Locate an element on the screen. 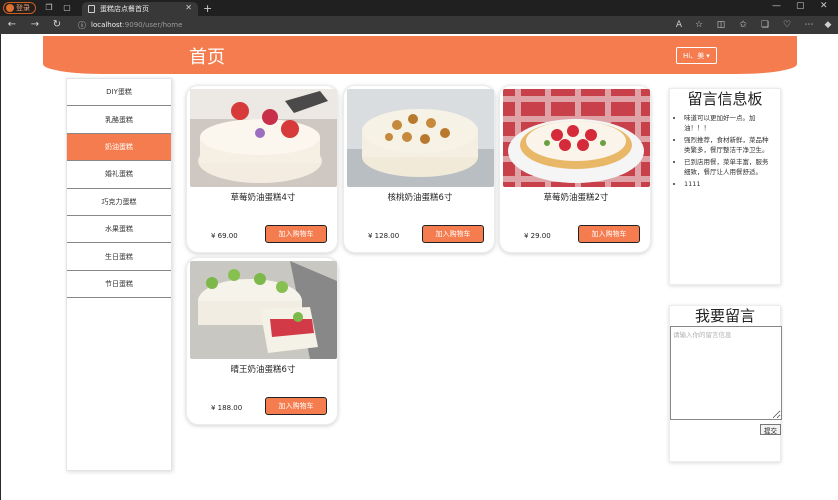 The image size is (838, 500). message-item: 已到店用餐，菜单丰富，服务细致，餐厅让人用餐舒适。 is located at coordinates (729, 167).